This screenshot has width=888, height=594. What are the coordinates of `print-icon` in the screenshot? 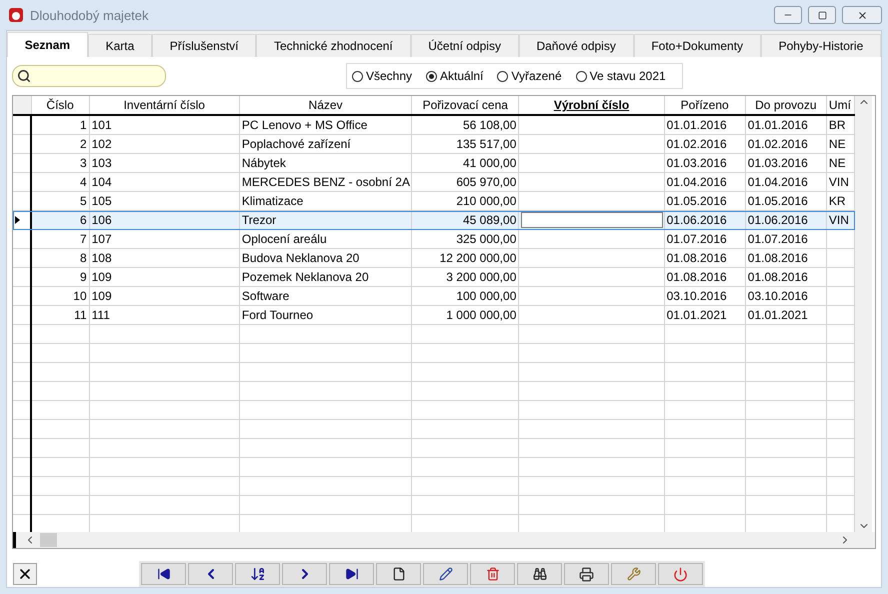 It's located at (586, 574).